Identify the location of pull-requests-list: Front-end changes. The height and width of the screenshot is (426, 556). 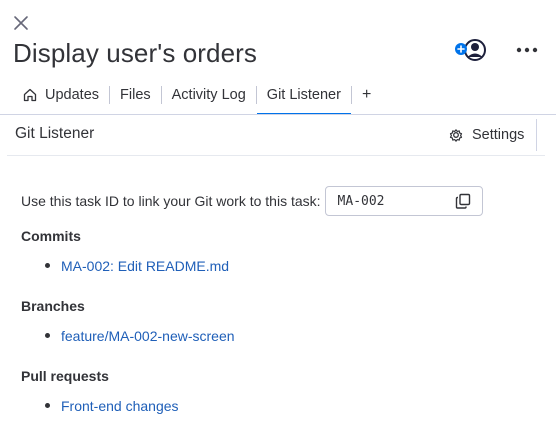
(100, 406).